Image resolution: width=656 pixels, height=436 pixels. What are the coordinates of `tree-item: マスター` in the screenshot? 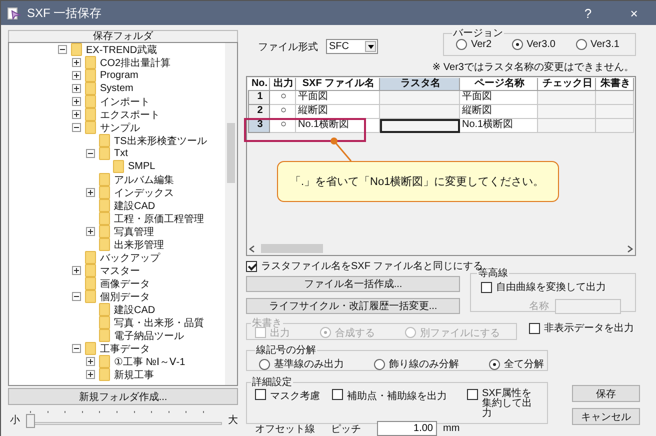 It's located at (120, 271).